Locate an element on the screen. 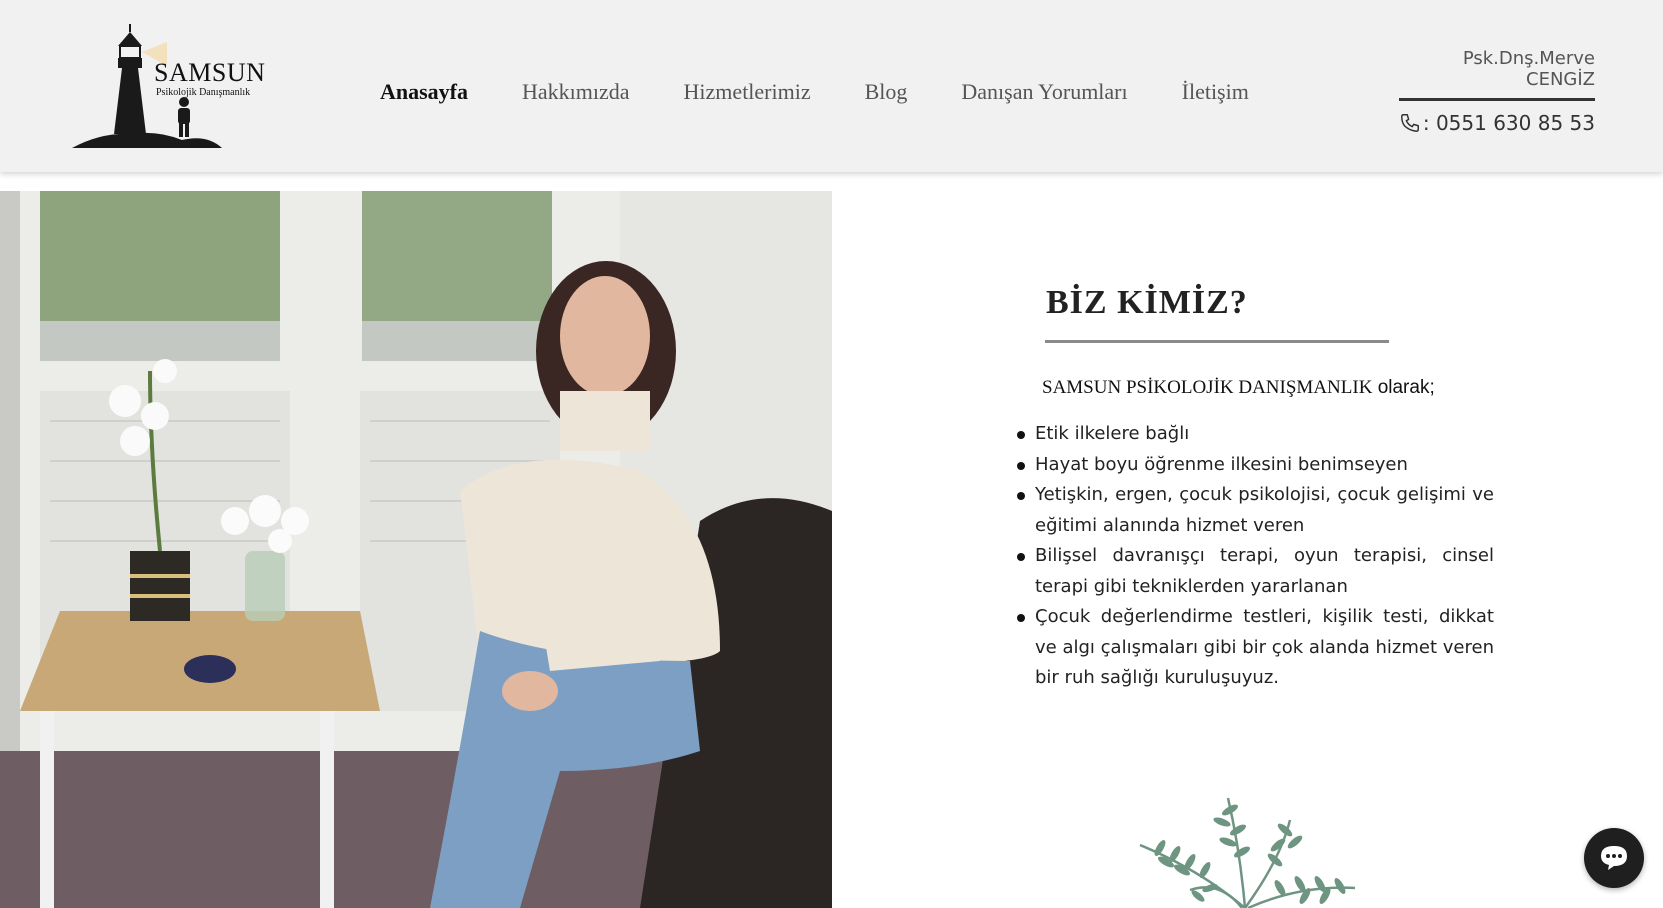 The image size is (1663, 908). contact-block: Psk.Dnş.Merve CENGİZ : 0551 630 85 53 is located at coordinates (1495, 91).